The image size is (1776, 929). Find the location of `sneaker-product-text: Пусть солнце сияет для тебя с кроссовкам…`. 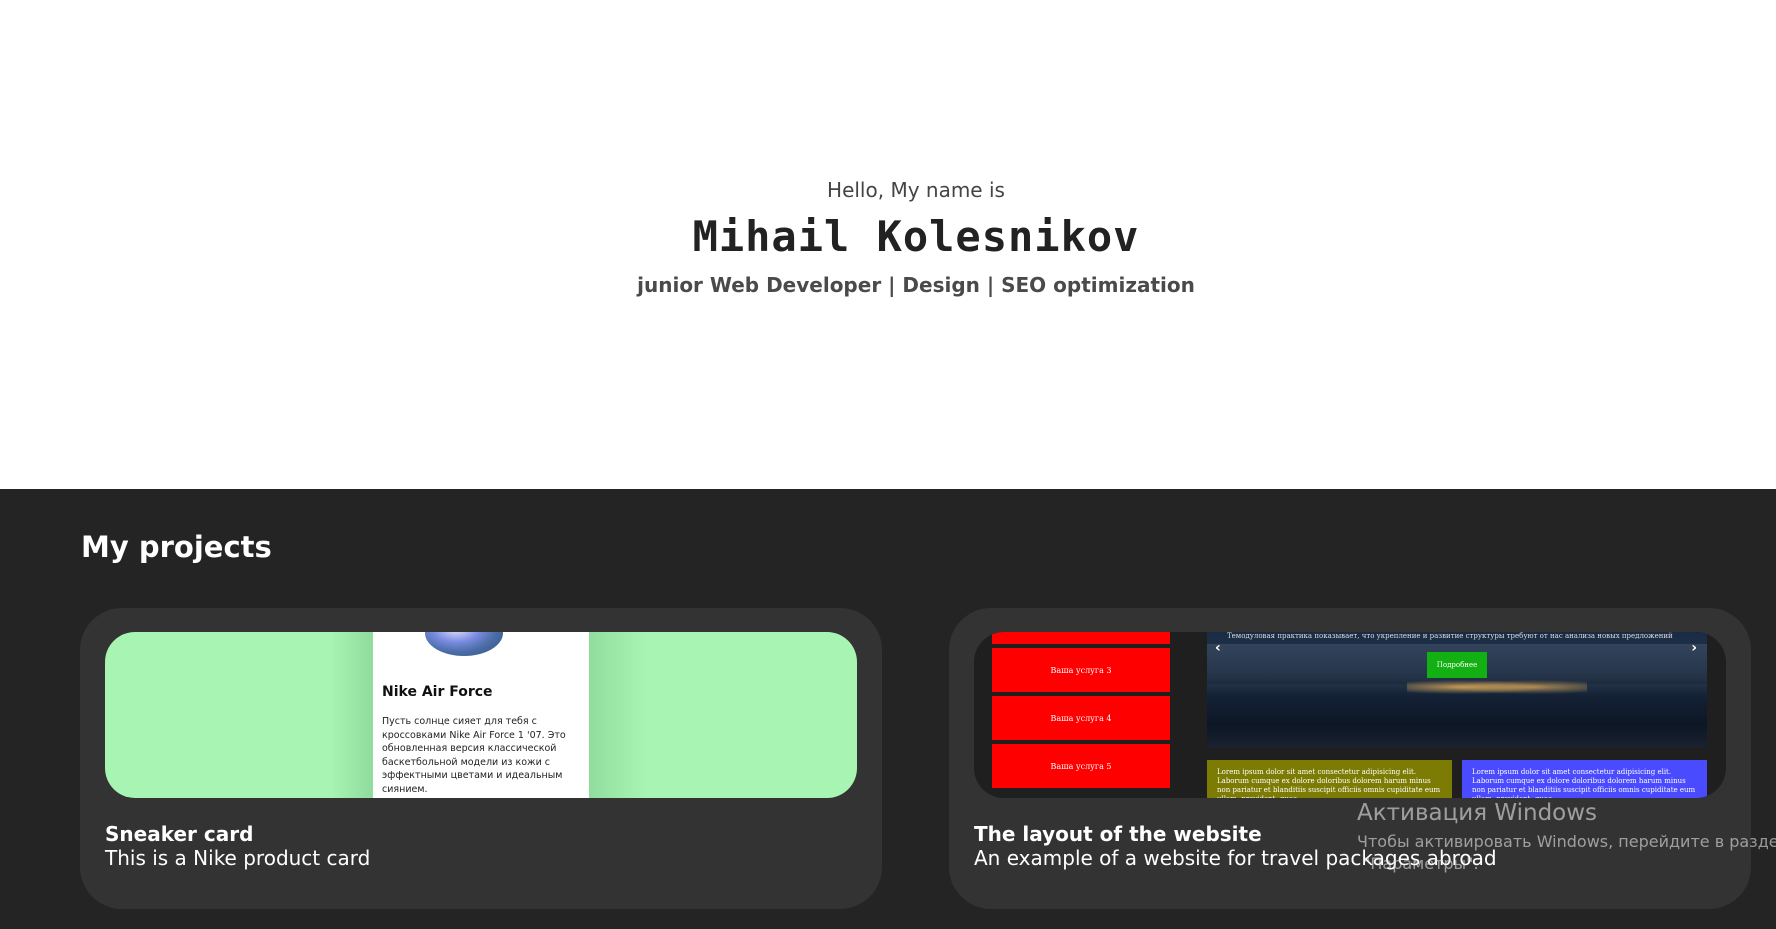

sneaker-product-text: Пусть солнце сияет для тебя с кроссовкам… is located at coordinates (474, 755).